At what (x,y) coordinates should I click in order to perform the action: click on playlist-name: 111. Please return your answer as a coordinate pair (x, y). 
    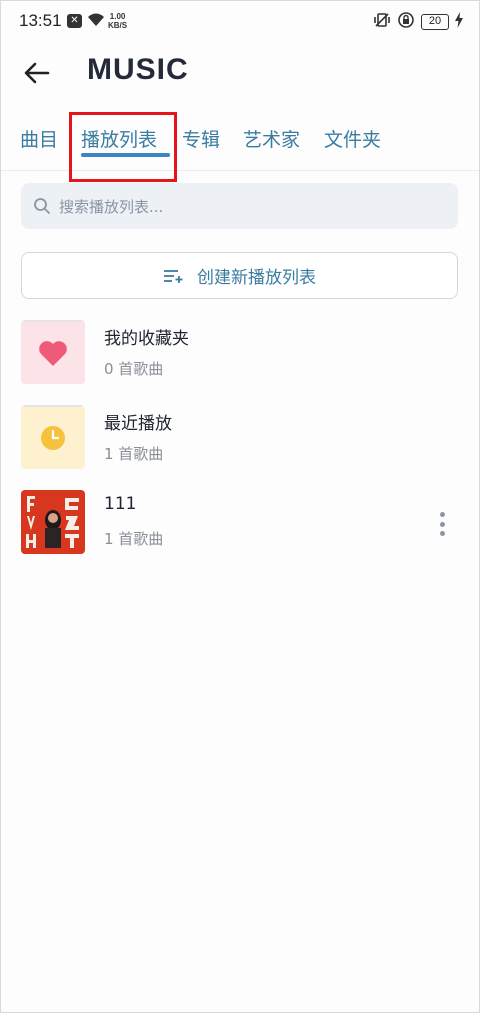
    Looking at the image, I should click on (120, 504).